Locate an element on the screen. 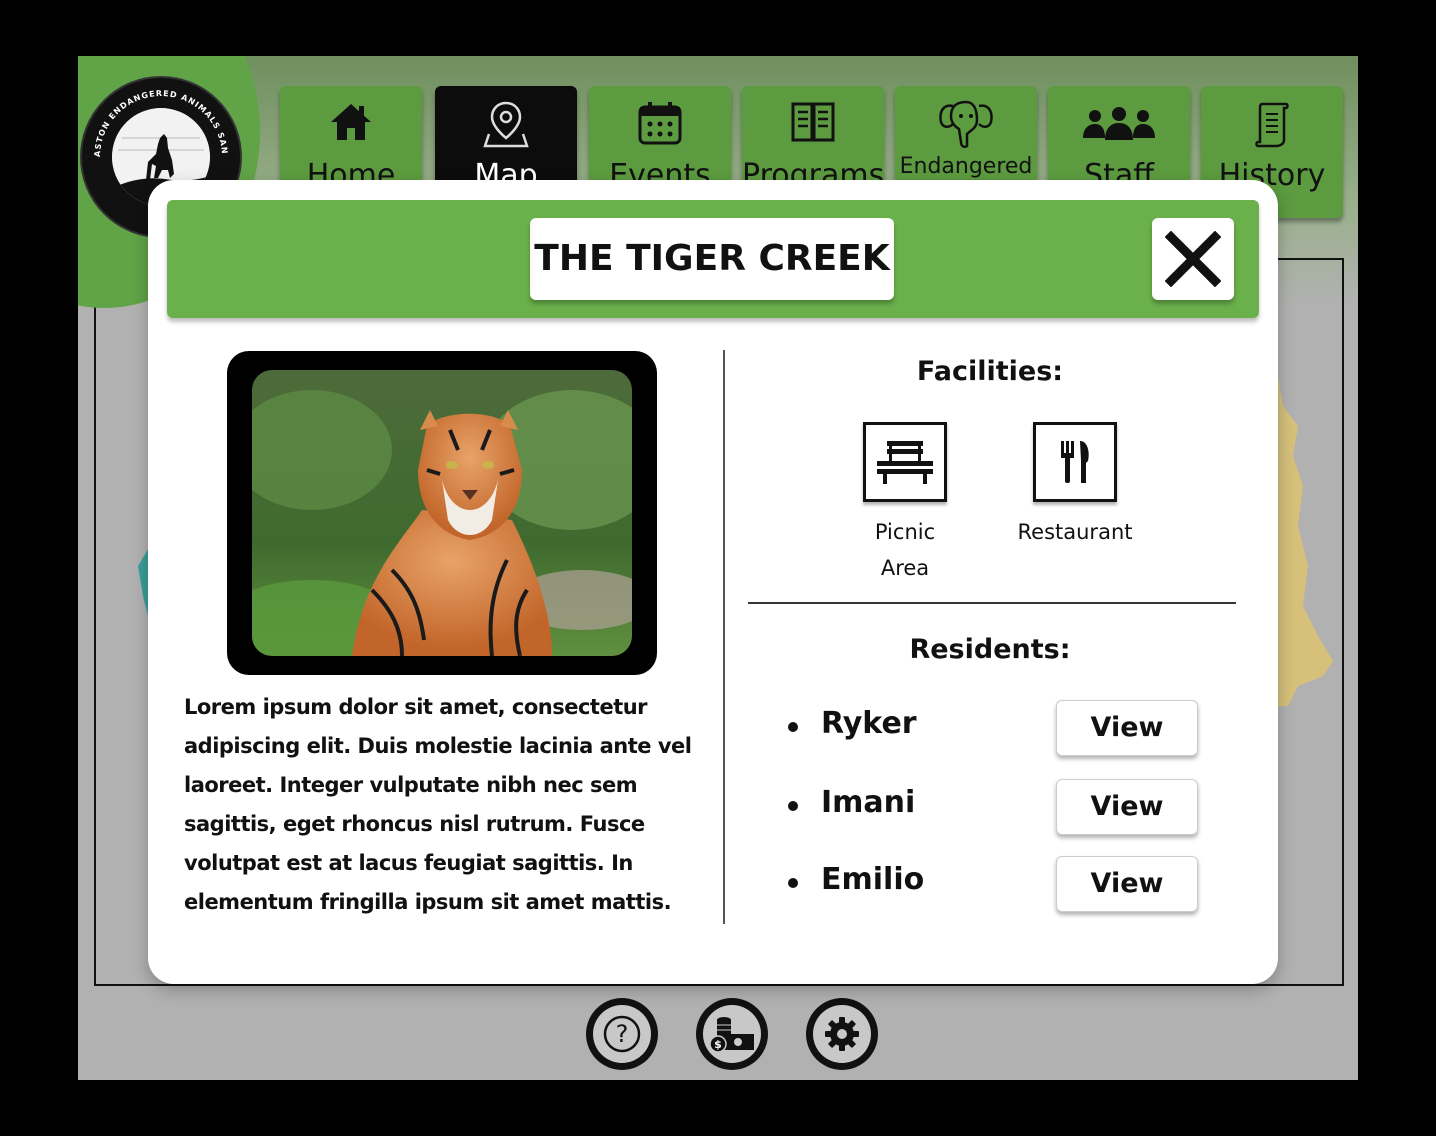 The image size is (1436, 1136). utensils-icon is located at coordinates (1075, 462).